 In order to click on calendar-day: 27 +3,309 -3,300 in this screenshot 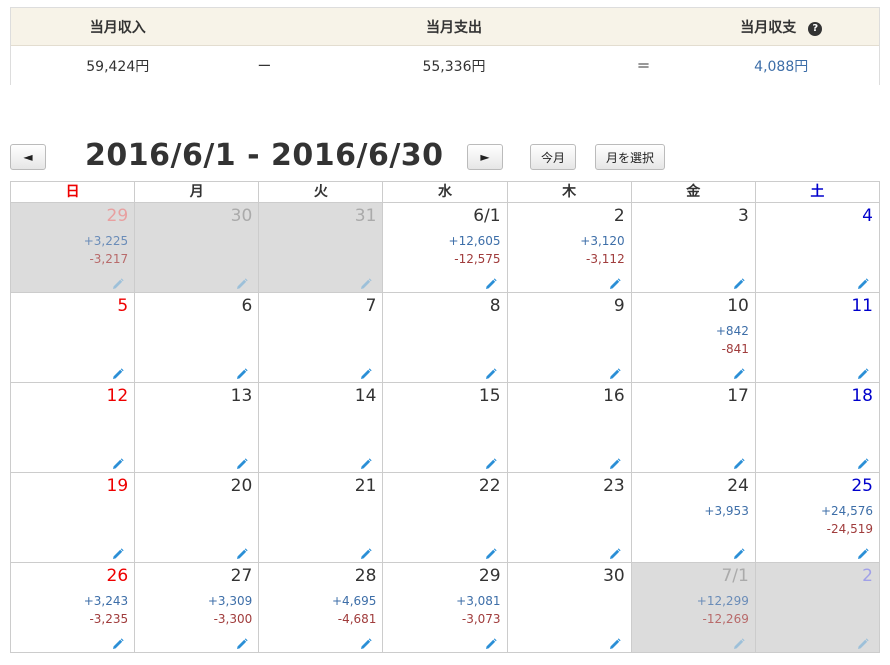, I will do `click(197, 608)`.